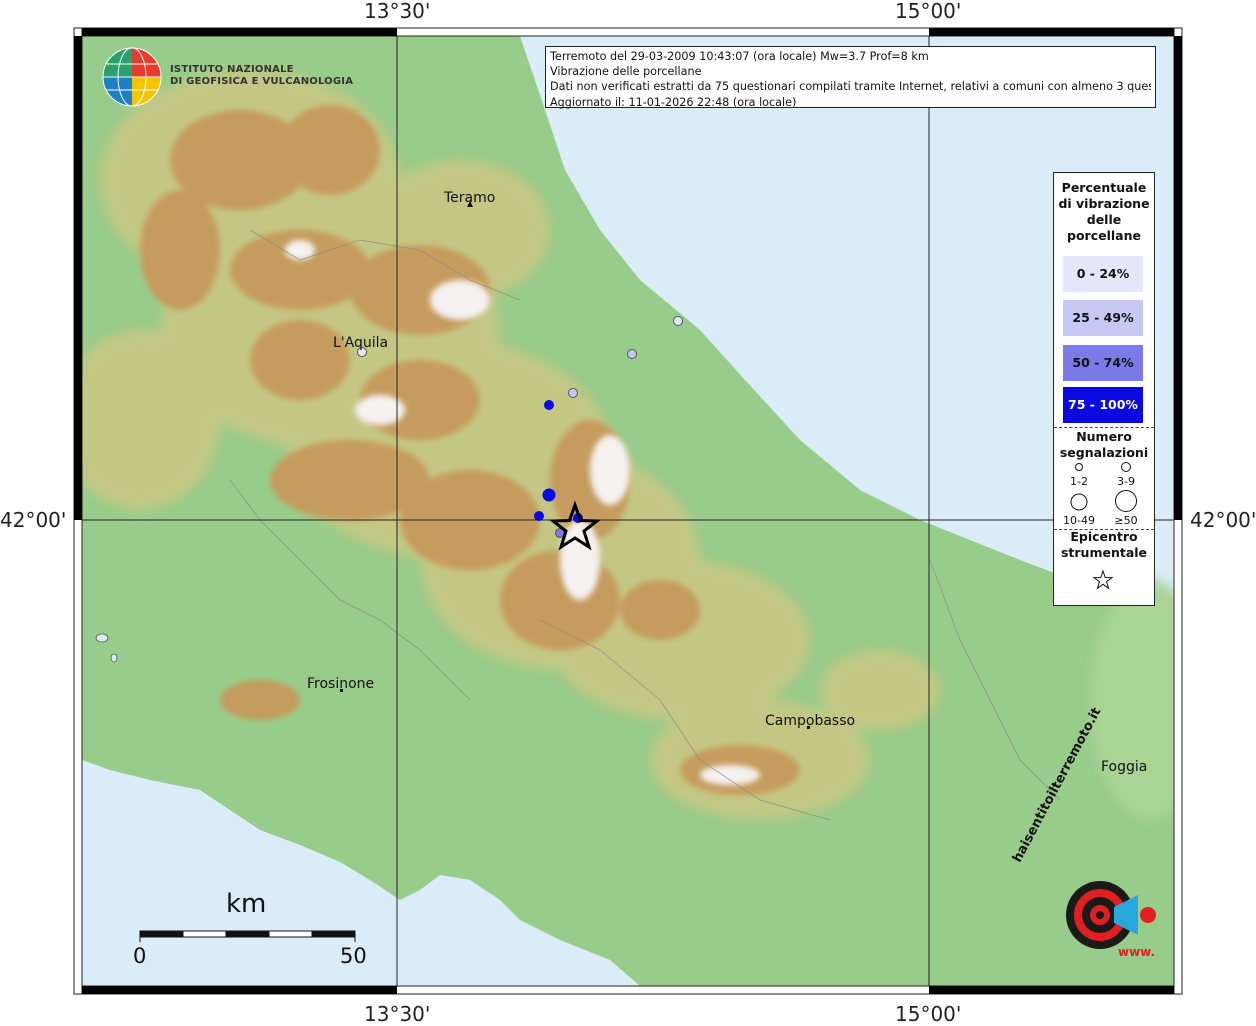  What do you see at coordinates (1223, 520) in the screenshot?
I see `coord-right: 42°00'` at bounding box center [1223, 520].